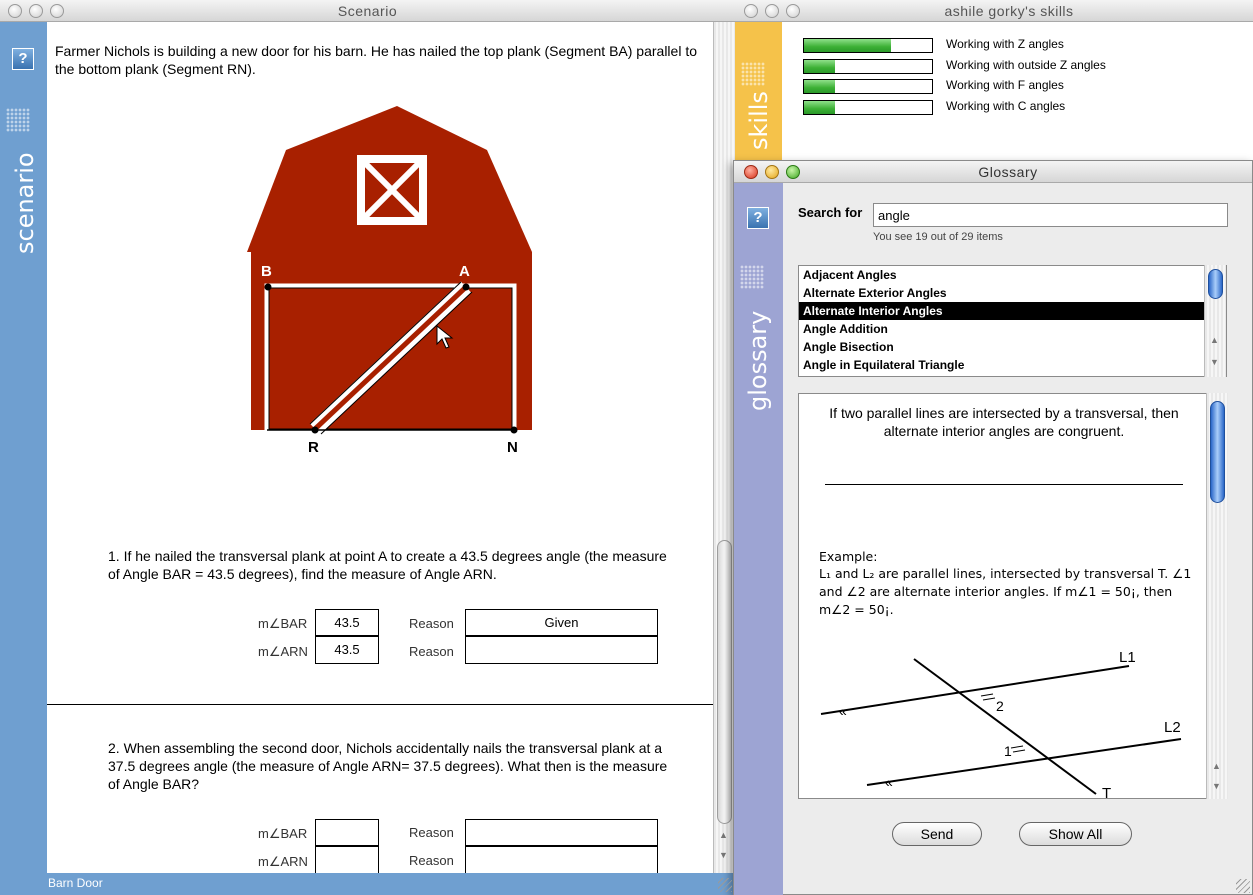 The image size is (1253, 895). What do you see at coordinates (1217, 452) in the screenshot?
I see `definition-scroll-thumb` at bounding box center [1217, 452].